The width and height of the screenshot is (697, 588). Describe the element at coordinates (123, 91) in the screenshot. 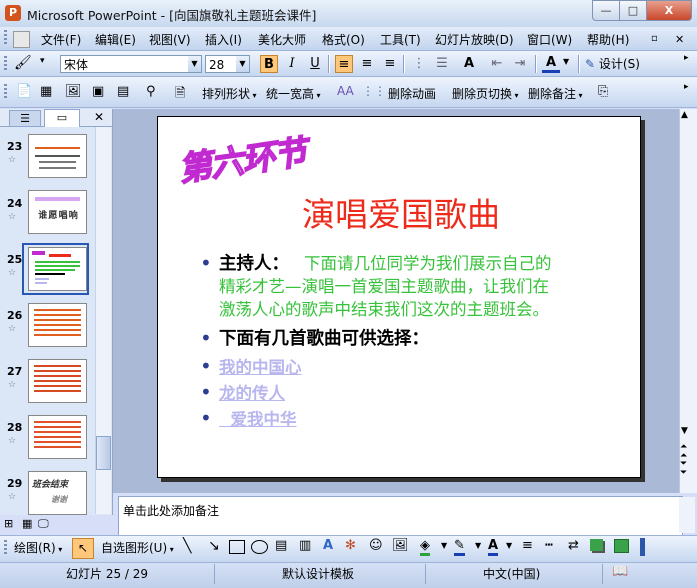

I see `layout-icon: ▤` at that location.